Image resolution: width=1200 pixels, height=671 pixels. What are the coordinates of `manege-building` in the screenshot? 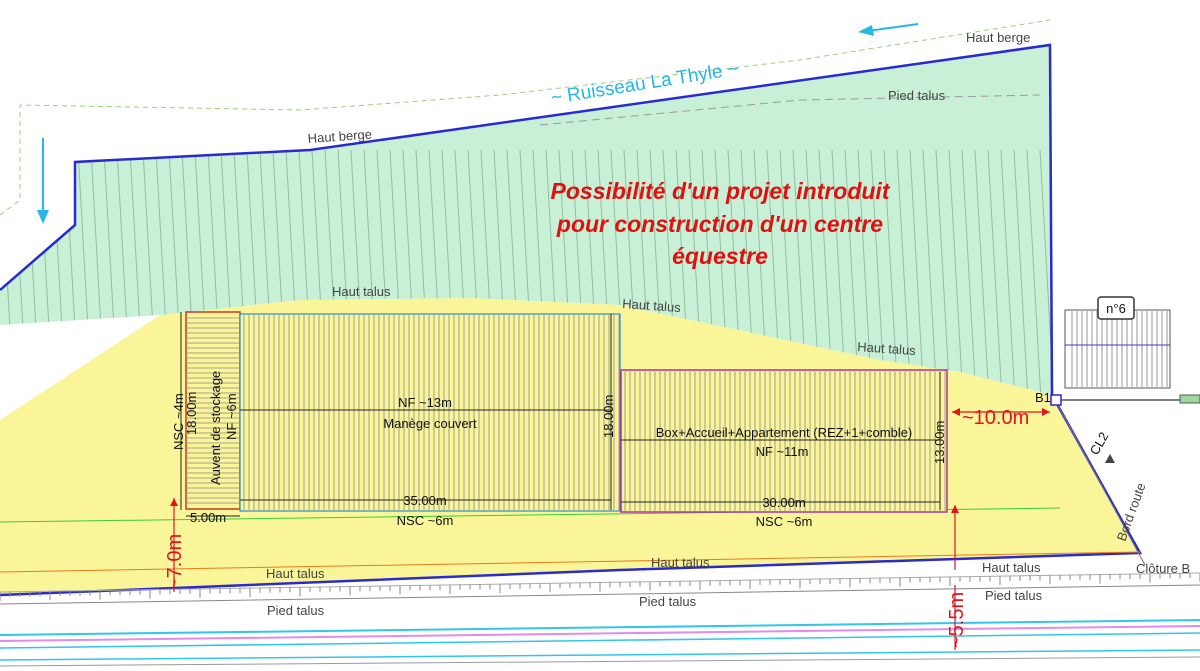 It's located at (430, 412).